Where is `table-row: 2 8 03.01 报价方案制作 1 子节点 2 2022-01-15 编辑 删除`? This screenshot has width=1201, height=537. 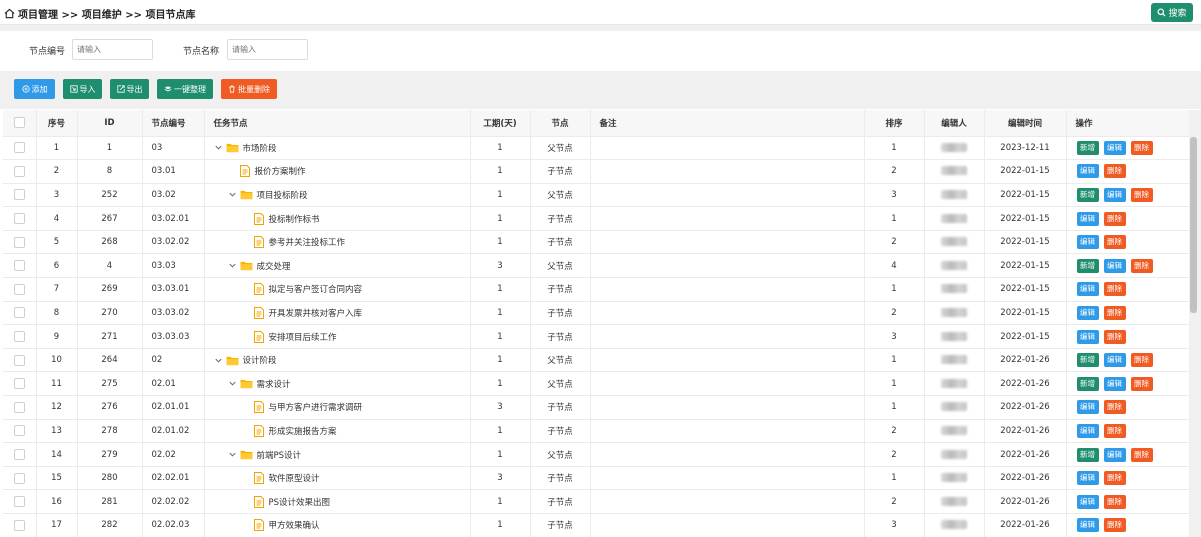
table-row: 2 8 03.01 报价方案制作 1 子节点 2 2022-01-15 编辑 删除 is located at coordinates (596, 171).